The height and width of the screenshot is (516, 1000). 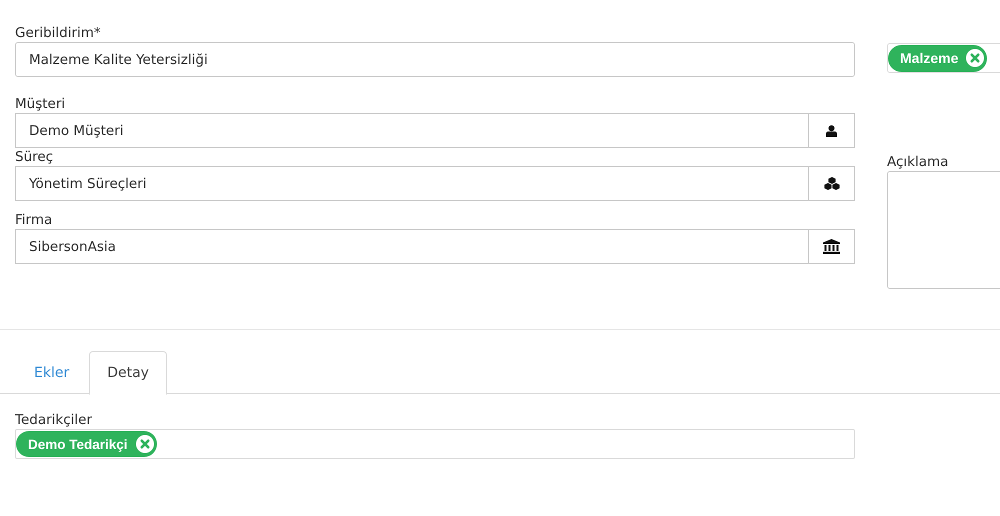 What do you see at coordinates (54, 420) in the screenshot?
I see `field-label: Tedarikçiler` at bounding box center [54, 420].